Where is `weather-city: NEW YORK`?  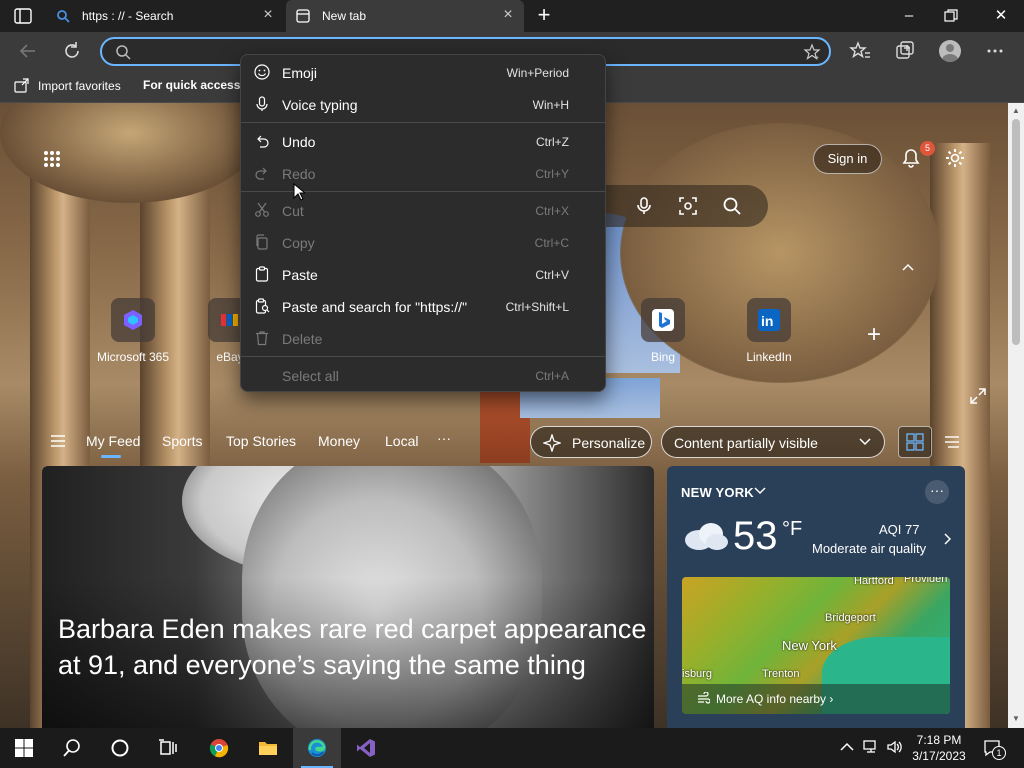 weather-city: NEW YORK is located at coordinates (717, 492).